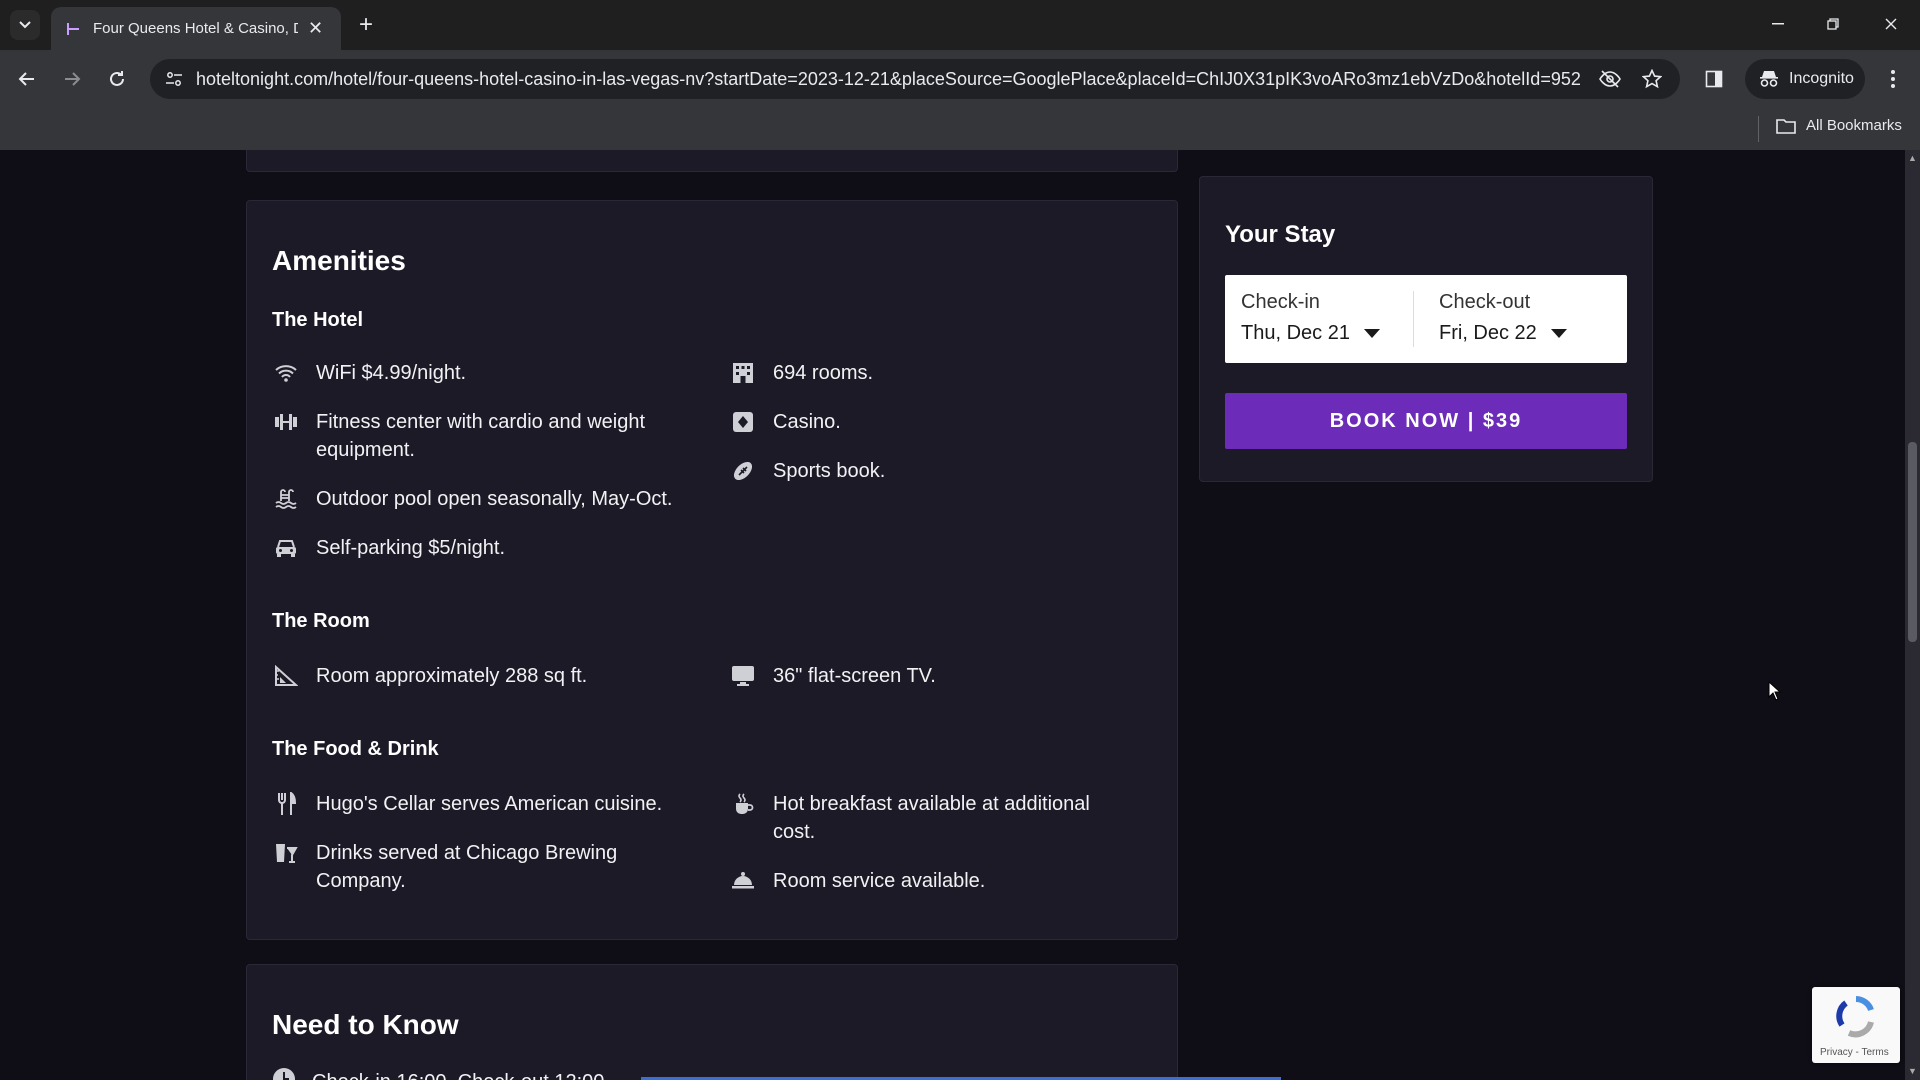  What do you see at coordinates (960, 25) in the screenshot?
I see `tab-strip: Four Queens Hotel & Casino, D ✕ +` at bounding box center [960, 25].